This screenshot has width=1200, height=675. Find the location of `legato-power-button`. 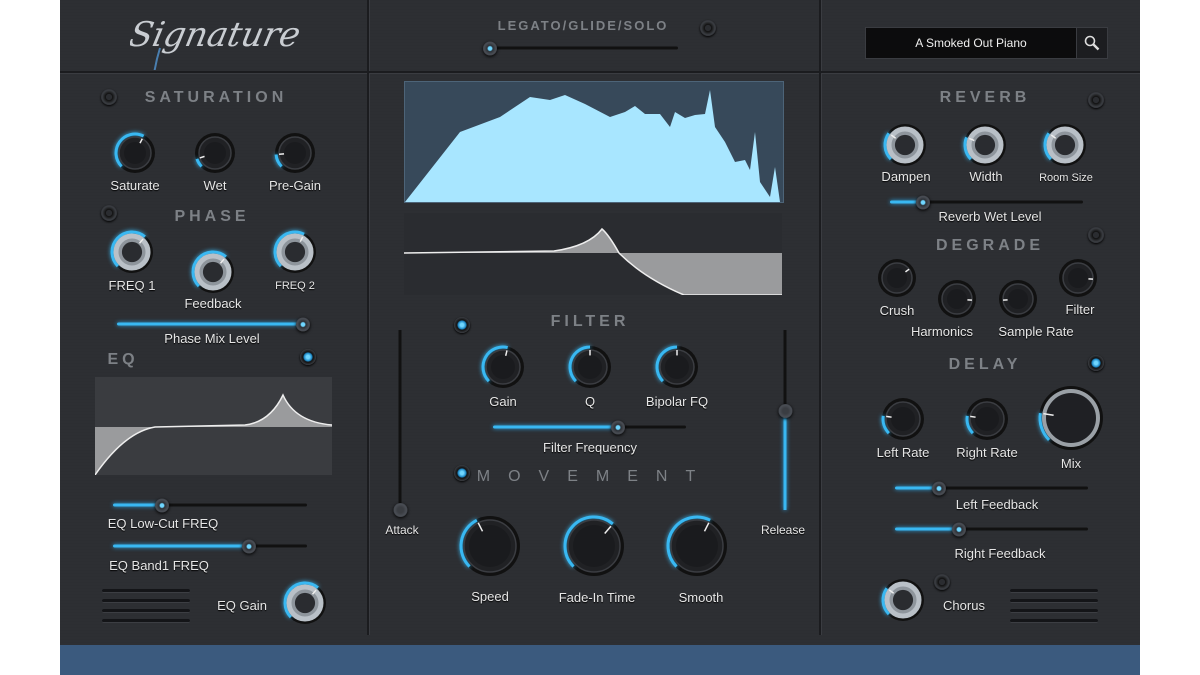

legato-power-button is located at coordinates (708, 28).